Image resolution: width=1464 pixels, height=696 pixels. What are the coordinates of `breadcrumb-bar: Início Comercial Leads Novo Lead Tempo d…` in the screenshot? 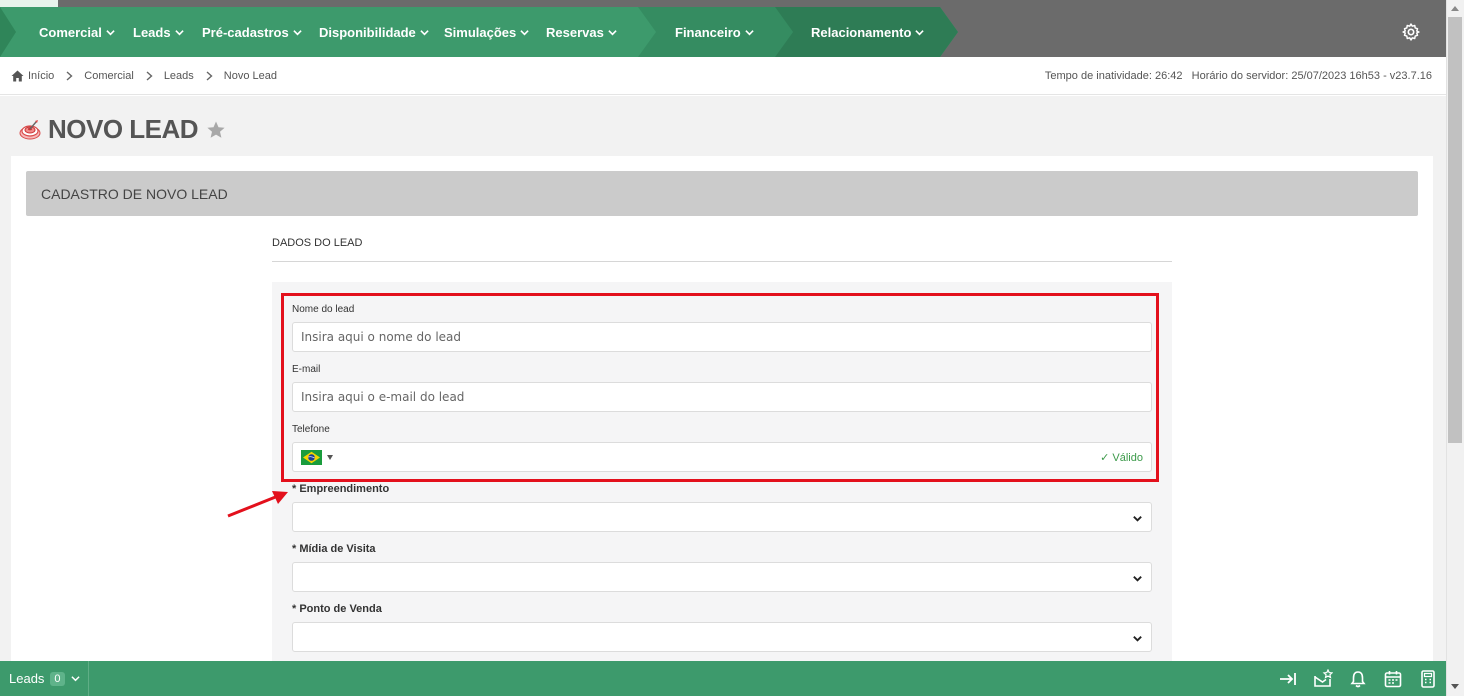 It's located at (723, 76).